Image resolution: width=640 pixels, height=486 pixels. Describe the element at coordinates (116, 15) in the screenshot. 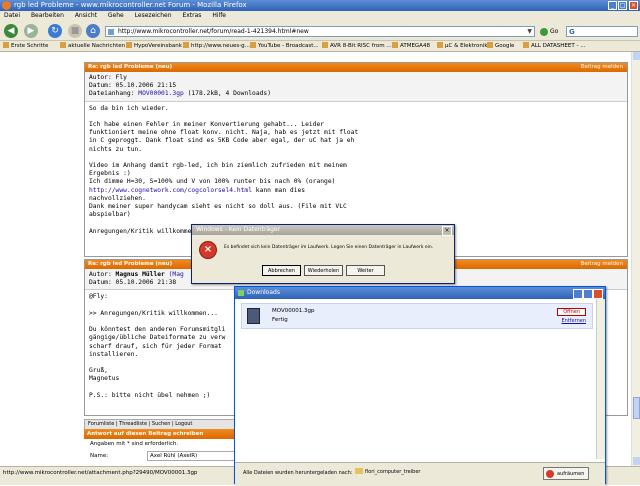

I see `menu-gehe: Gehe` at that location.